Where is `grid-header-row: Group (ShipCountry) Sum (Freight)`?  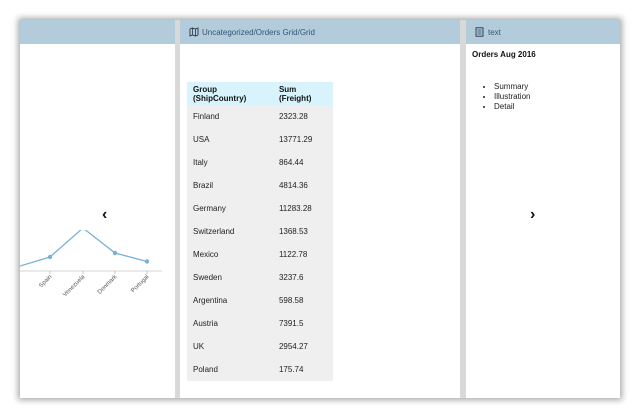
grid-header-row: Group (ShipCountry) Sum (Freight) is located at coordinates (260, 93).